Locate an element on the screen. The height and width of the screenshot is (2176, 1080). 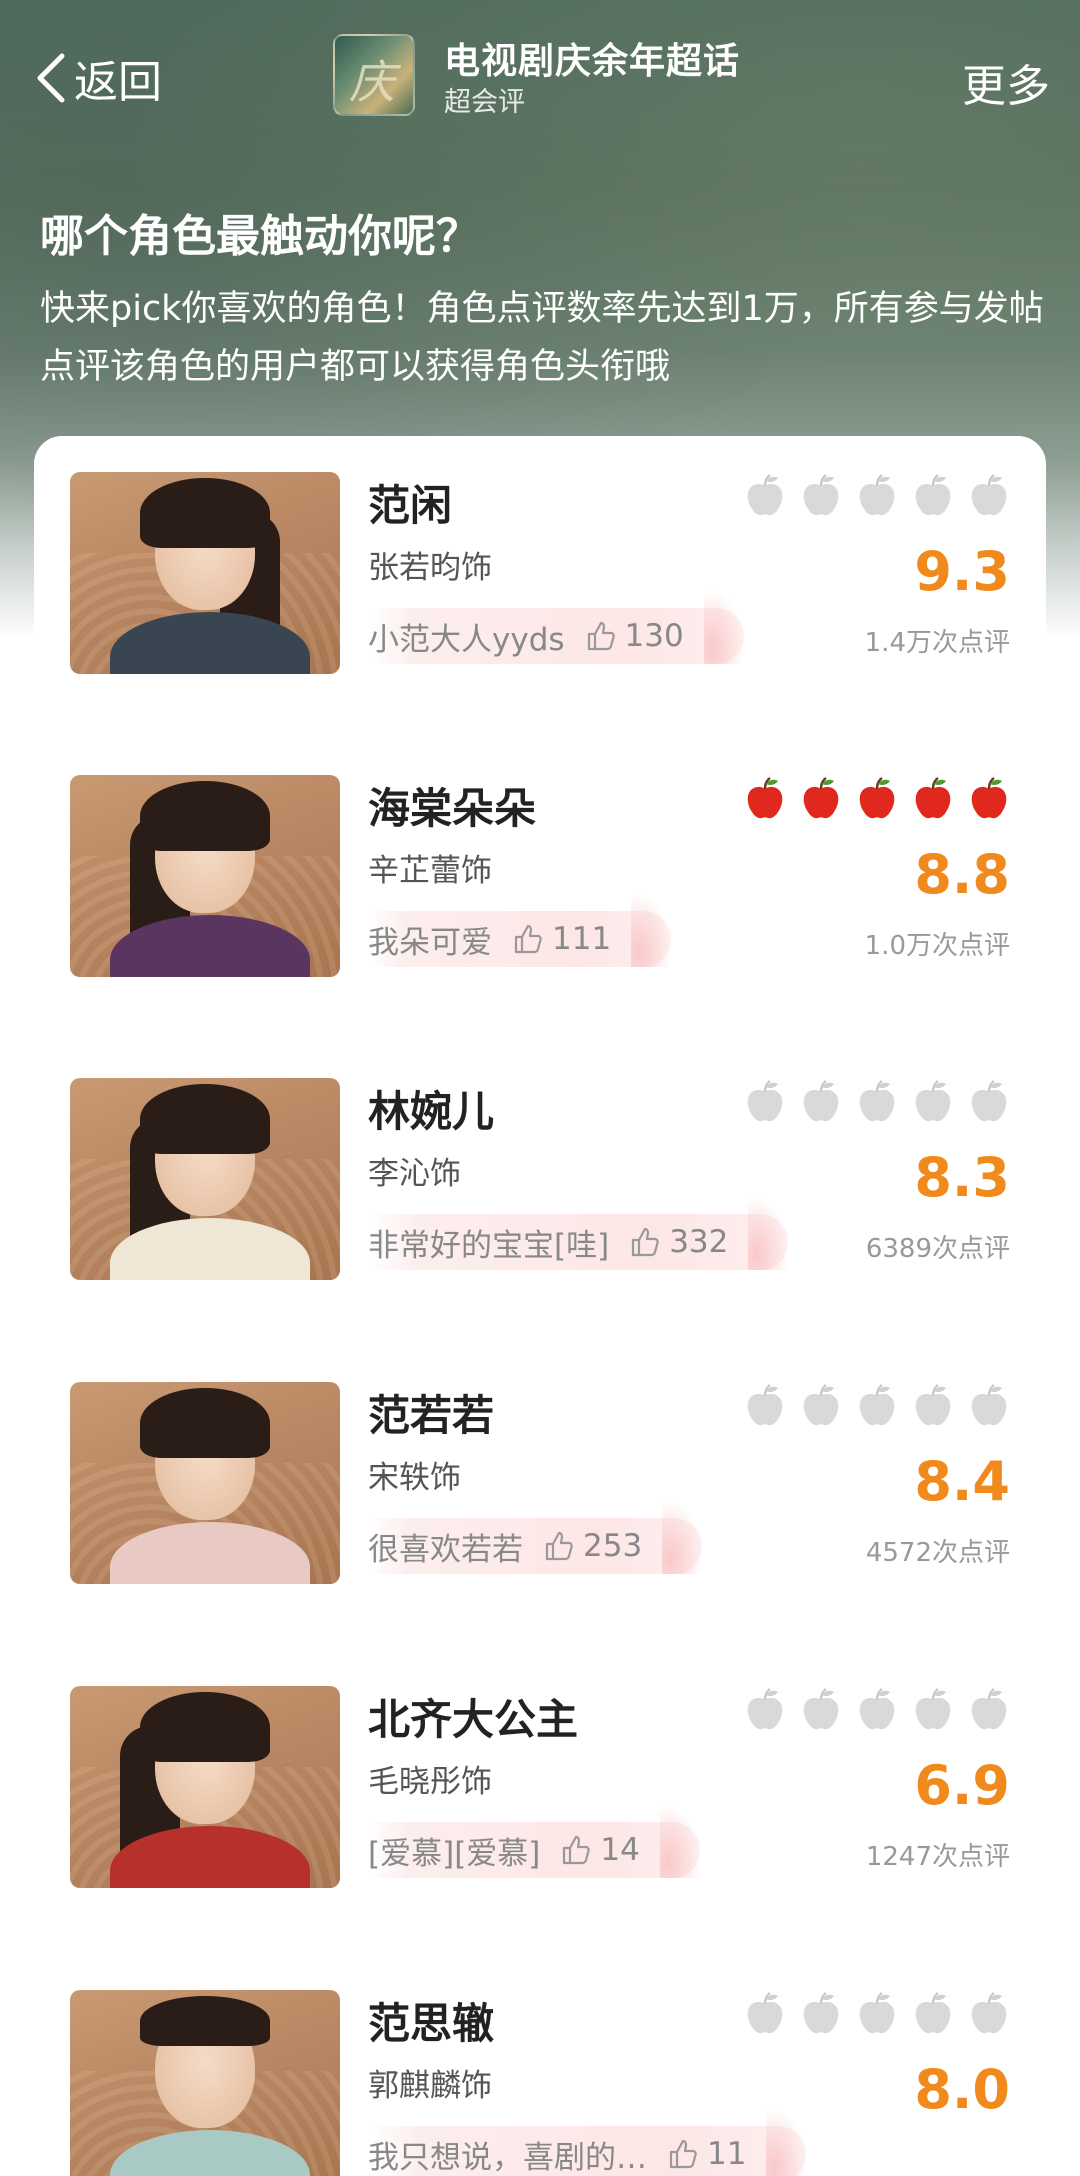
actor-name: 李沁饰 is located at coordinates (414, 1174).